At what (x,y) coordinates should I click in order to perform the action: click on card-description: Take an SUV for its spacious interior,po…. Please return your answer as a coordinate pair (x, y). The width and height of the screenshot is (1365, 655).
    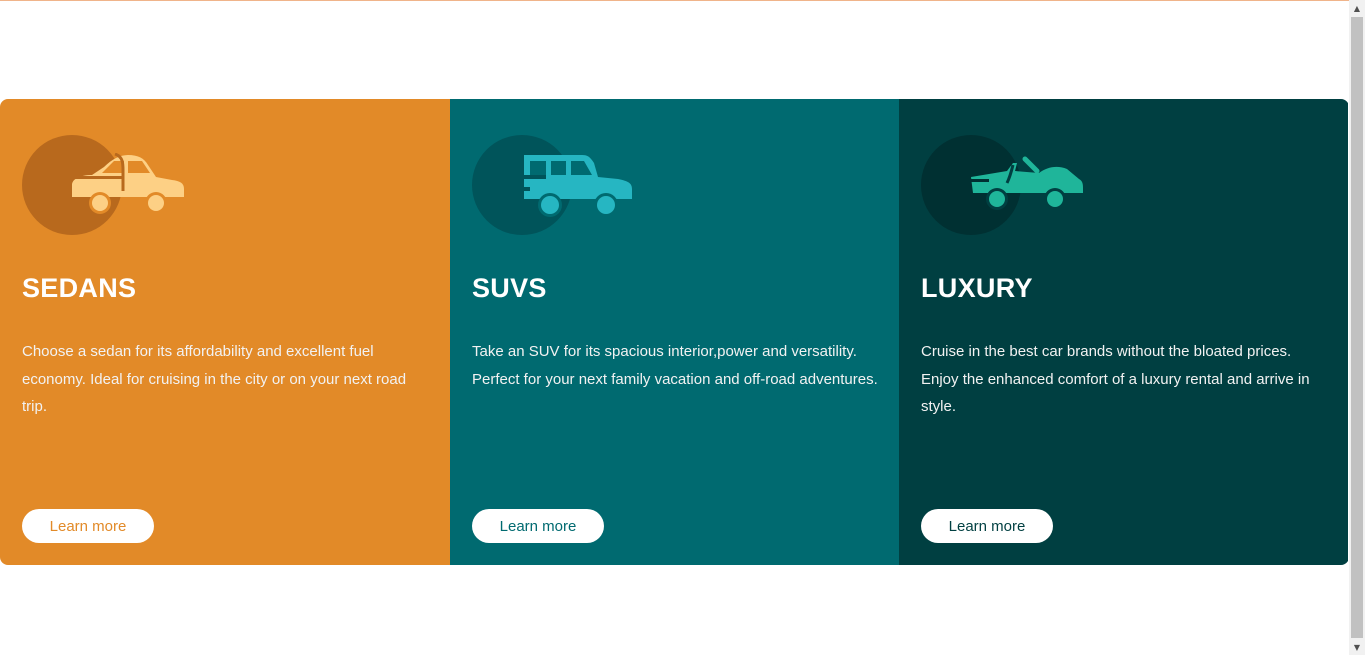
    Looking at the image, I should click on (675, 365).